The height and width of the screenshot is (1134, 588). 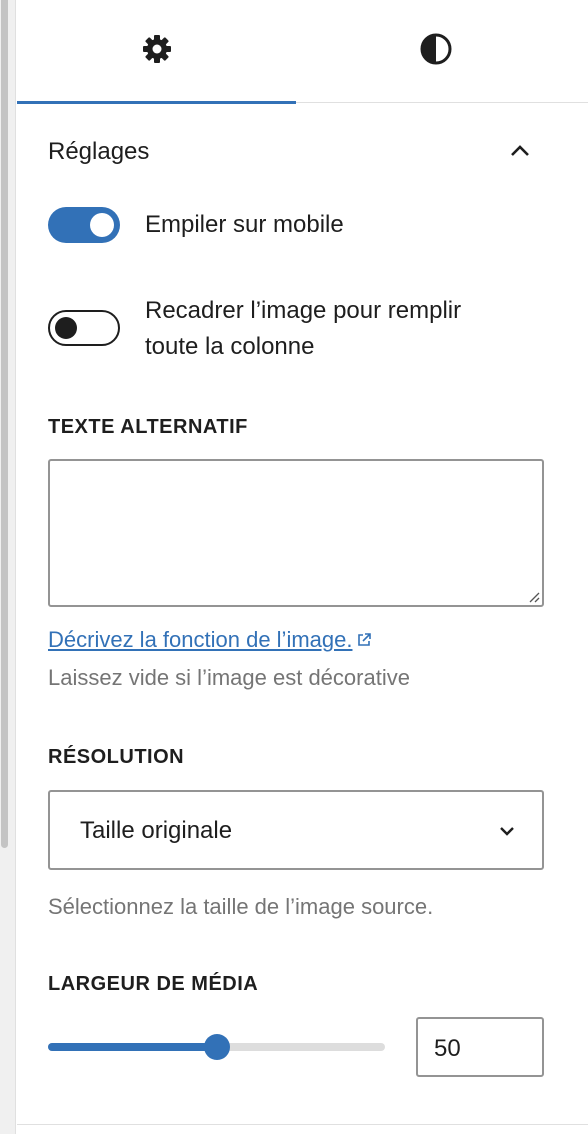 I want to click on crop-image-label-line2: toute la colonne, so click(x=230, y=346).